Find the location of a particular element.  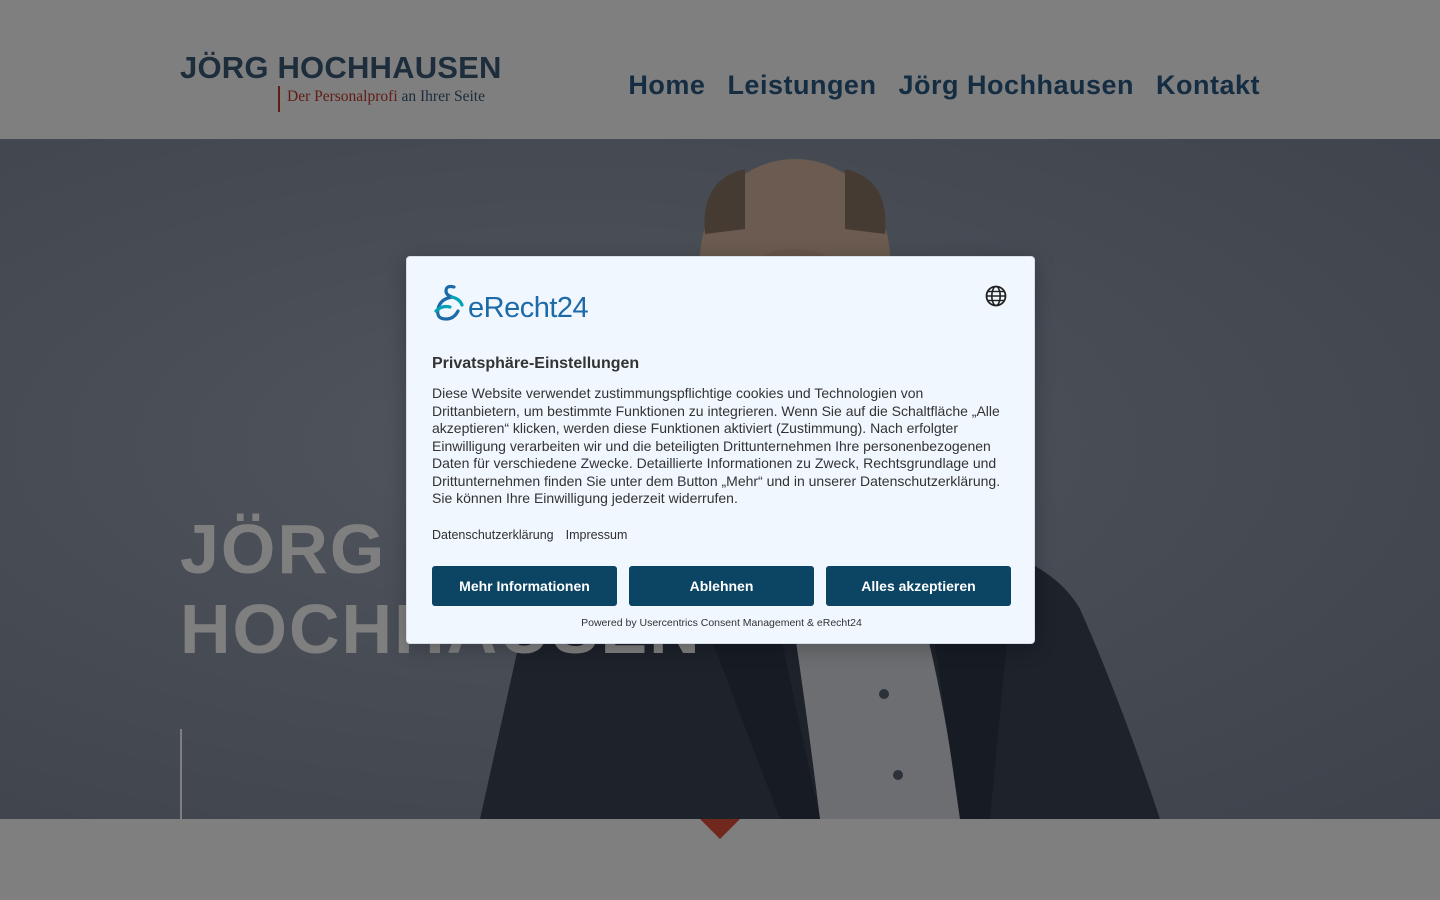

consent-title: Privatsphäre-Einstellungen is located at coordinates (536, 363).